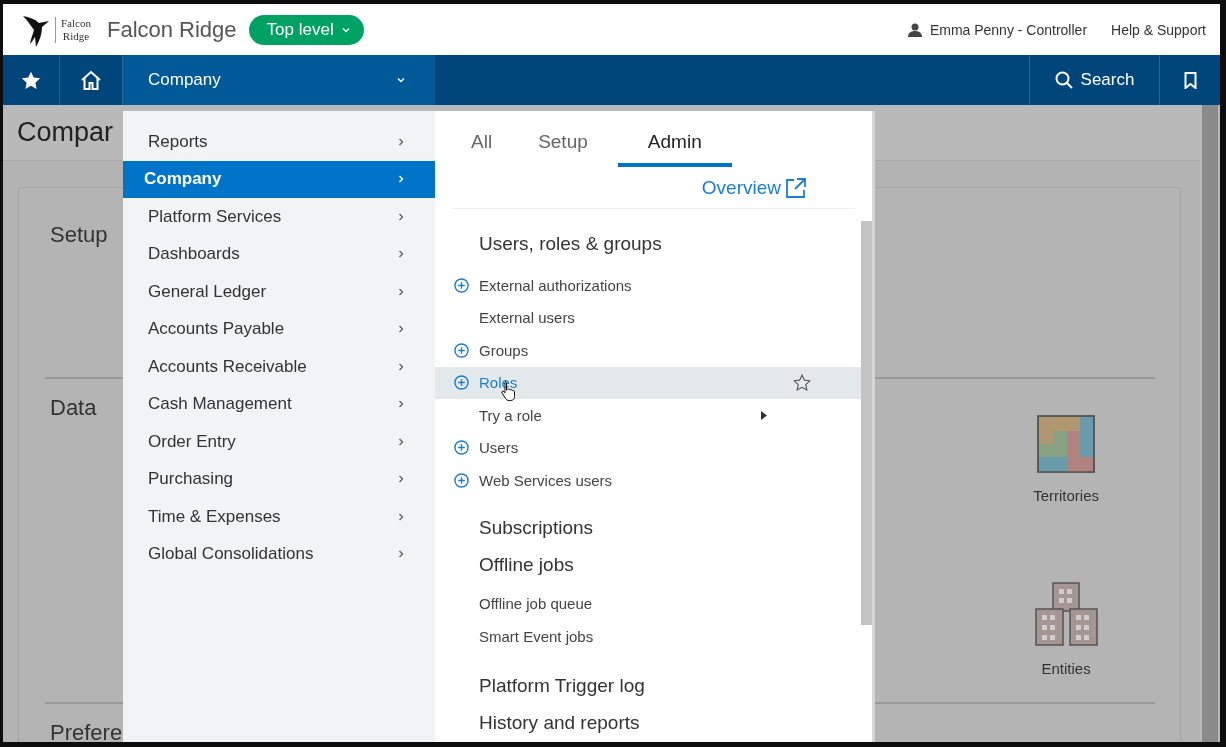 Image resolution: width=1226 pixels, height=747 pixels. What do you see at coordinates (91, 80) in the screenshot?
I see `home-icon` at bounding box center [91, 80].